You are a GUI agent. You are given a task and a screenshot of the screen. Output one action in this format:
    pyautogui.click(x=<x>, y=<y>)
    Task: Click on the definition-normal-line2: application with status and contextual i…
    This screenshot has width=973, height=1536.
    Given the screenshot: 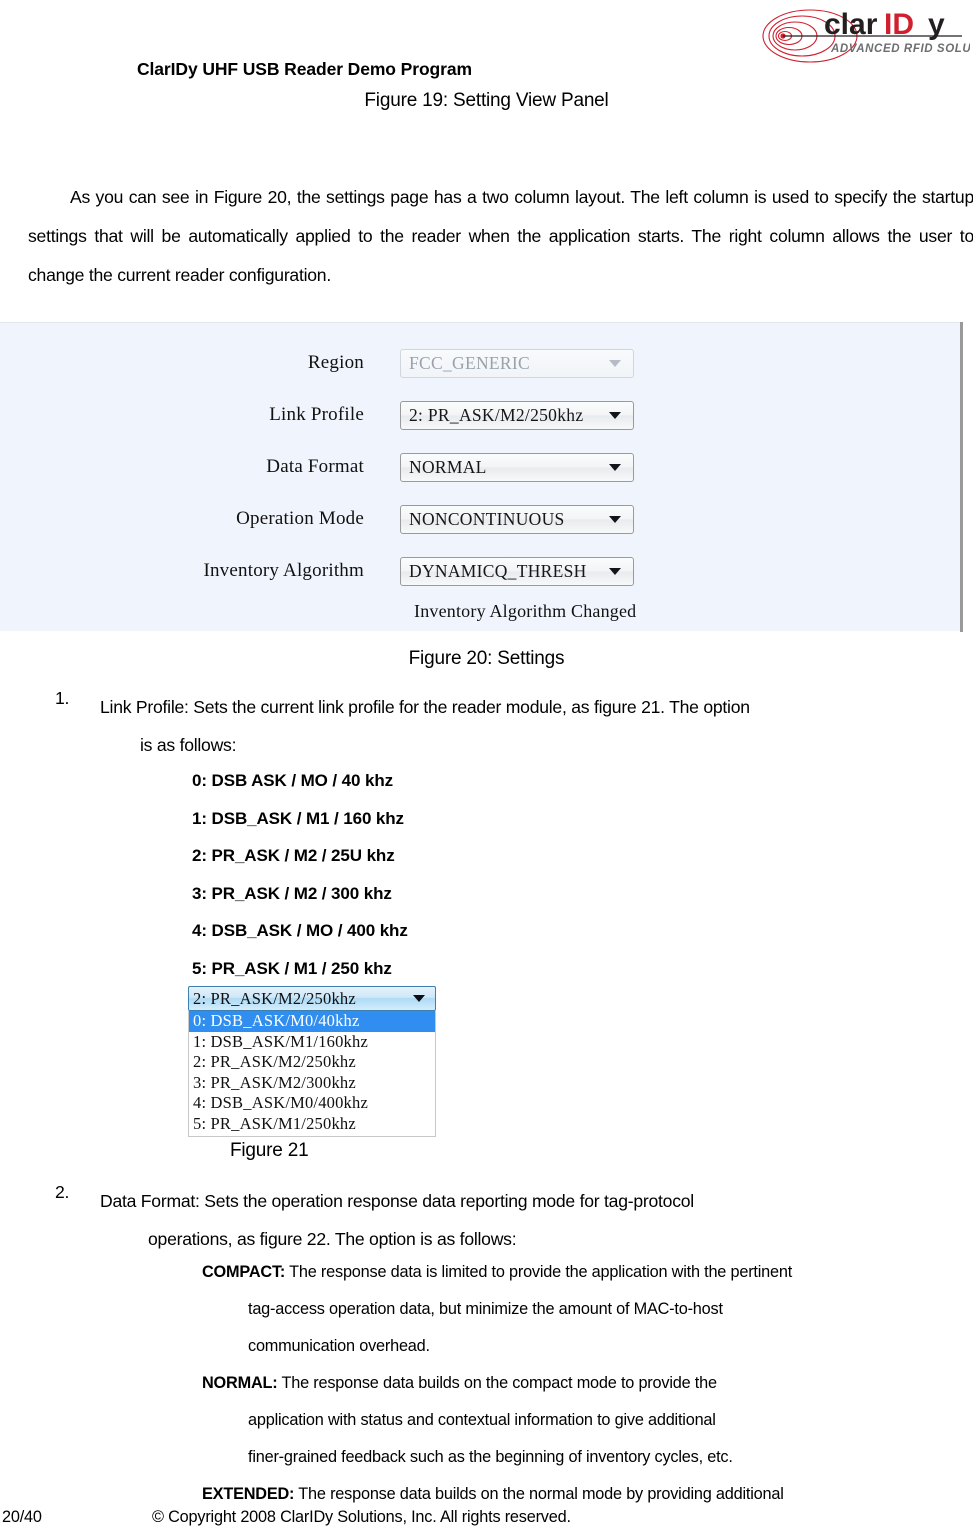 What is the action you would take?
    pyautogui.click(x=482, y=1420)
    